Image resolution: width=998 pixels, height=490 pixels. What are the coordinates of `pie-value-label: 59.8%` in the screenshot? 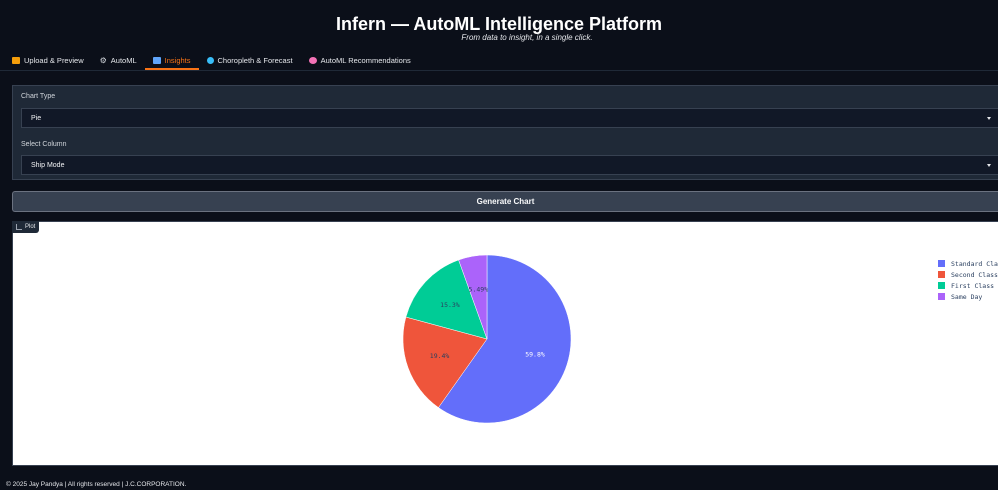 It's located at (535, 354).